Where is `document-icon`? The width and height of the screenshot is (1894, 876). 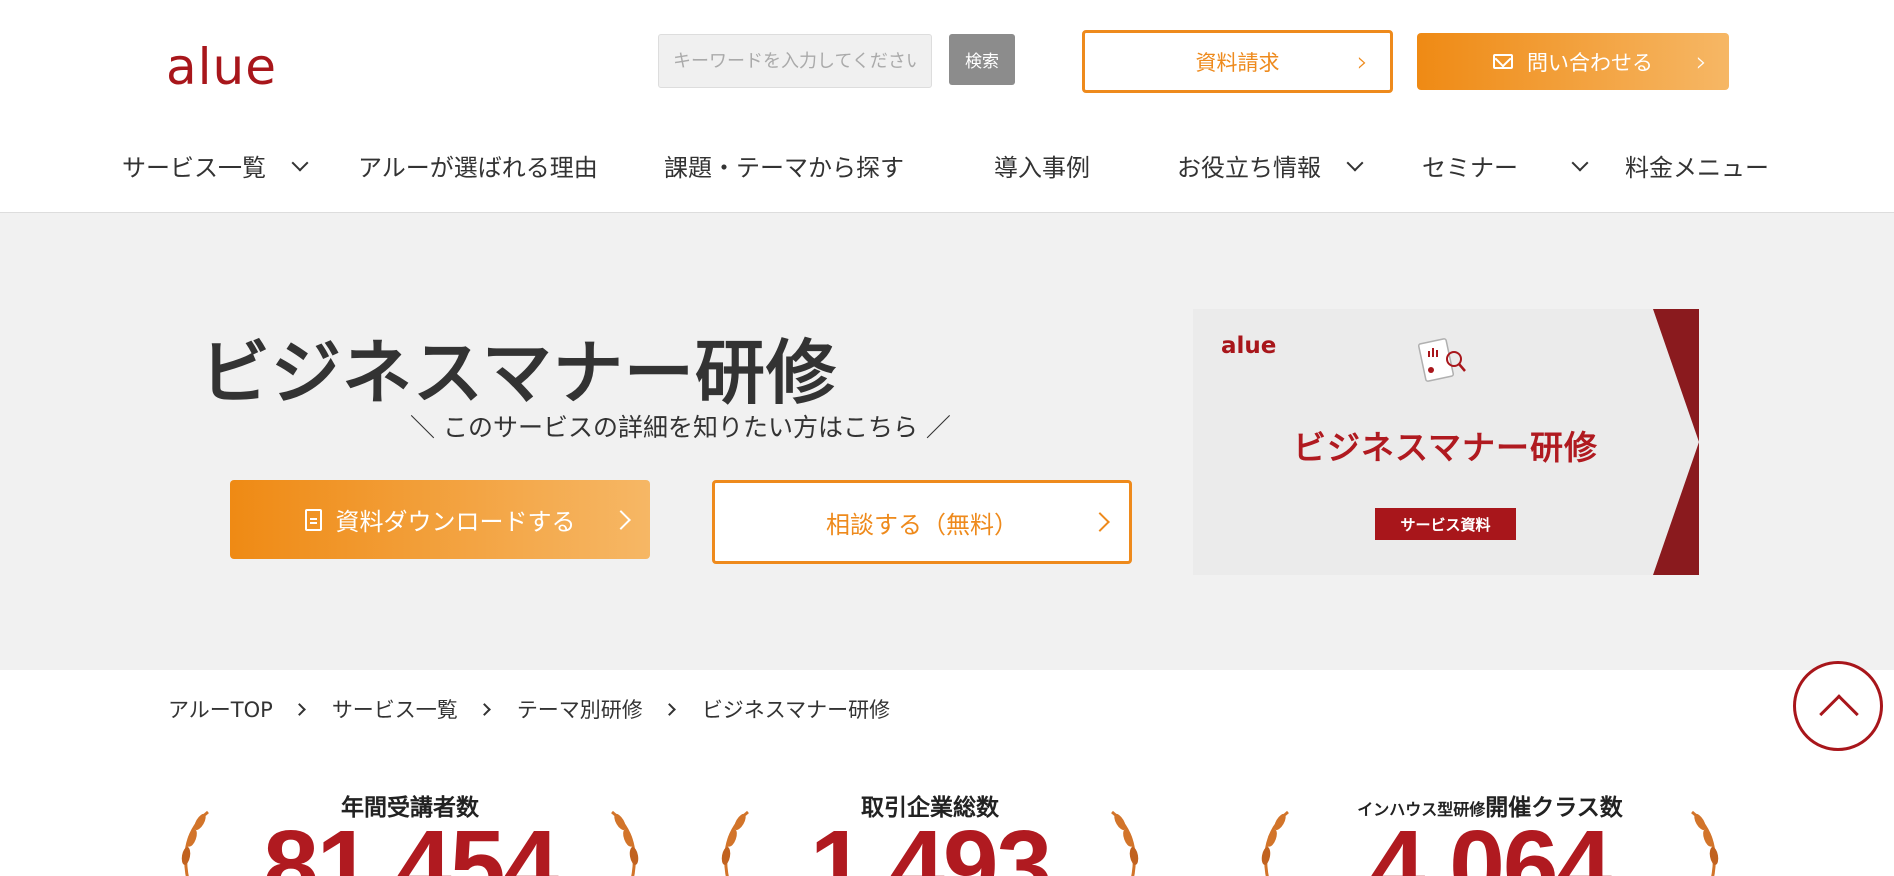
document-icon is located at coordinates (313, 519).